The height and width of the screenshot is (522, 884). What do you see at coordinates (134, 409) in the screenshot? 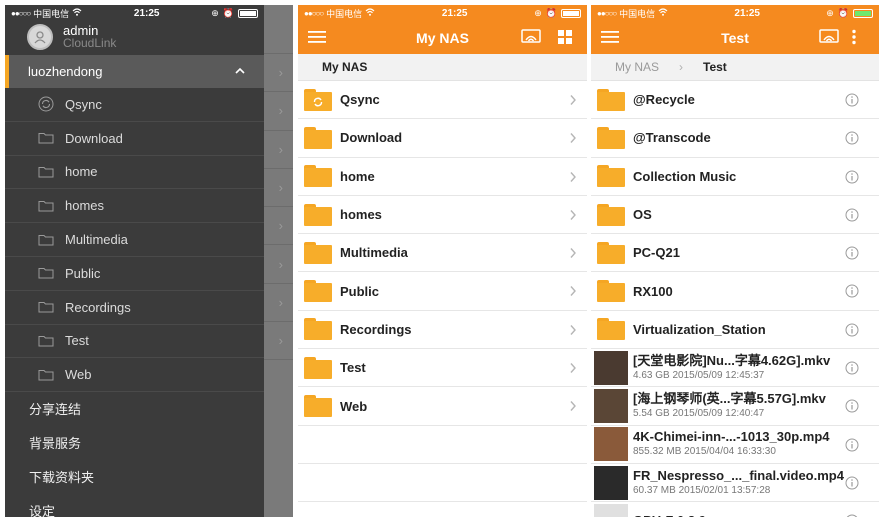
I see `share-links-item: 分享连结` at bounding box center [134, 409].